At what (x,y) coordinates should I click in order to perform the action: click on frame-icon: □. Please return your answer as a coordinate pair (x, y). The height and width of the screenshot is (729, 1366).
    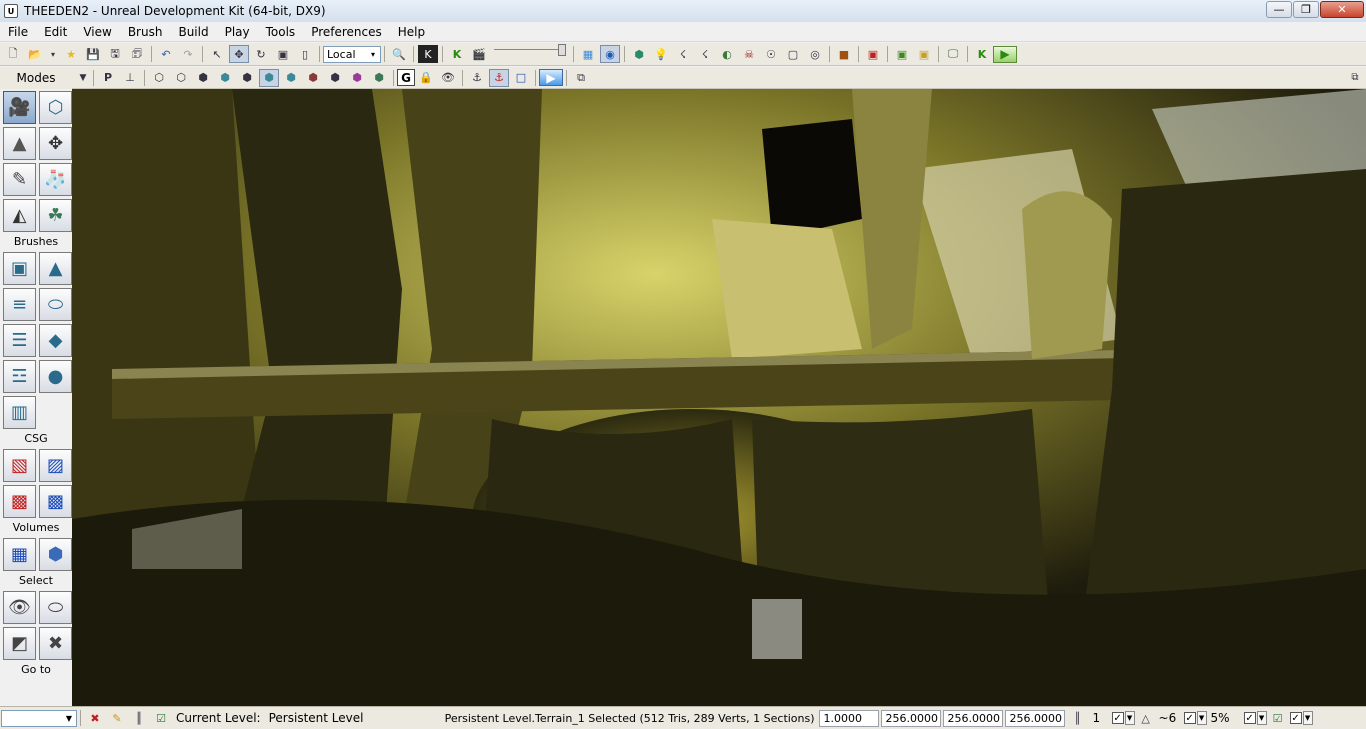
    Looking at the image, I should click on (521, 78).